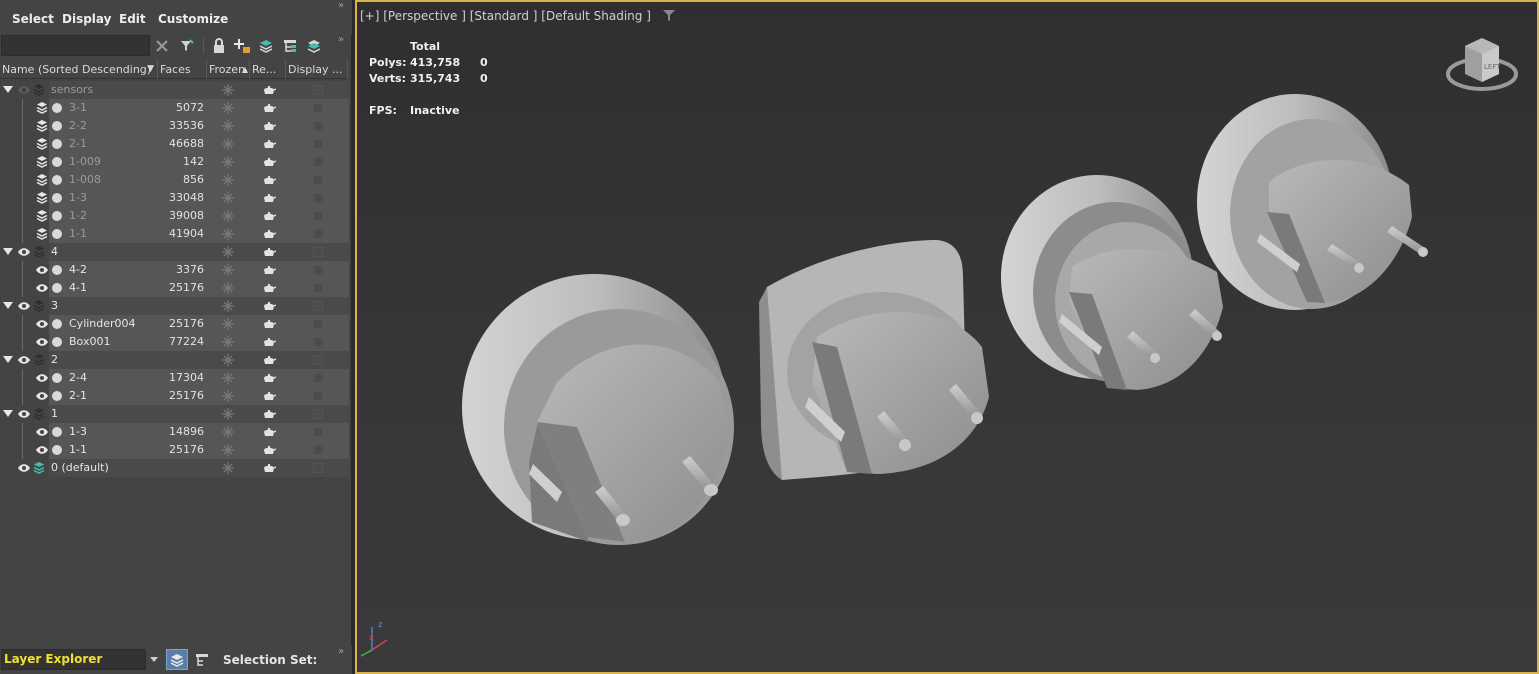 The width and height of the screenshot is (1539, 674). I want to click on object-row: Cylinder004 25176, so click(174, 324).